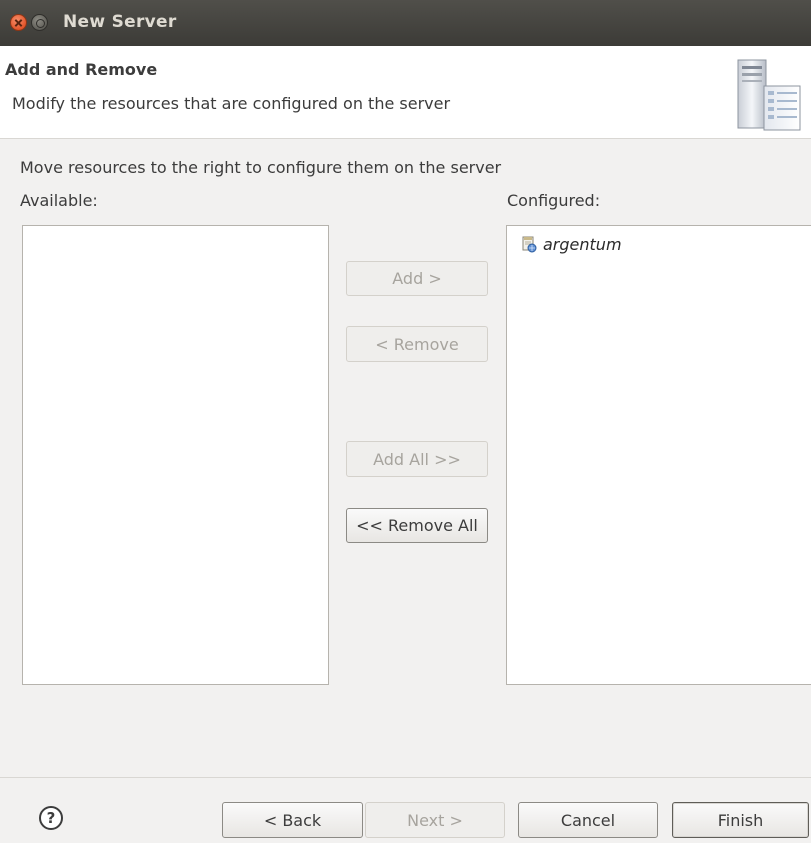  I want to click on help-icon: ?, so click(51, 818).